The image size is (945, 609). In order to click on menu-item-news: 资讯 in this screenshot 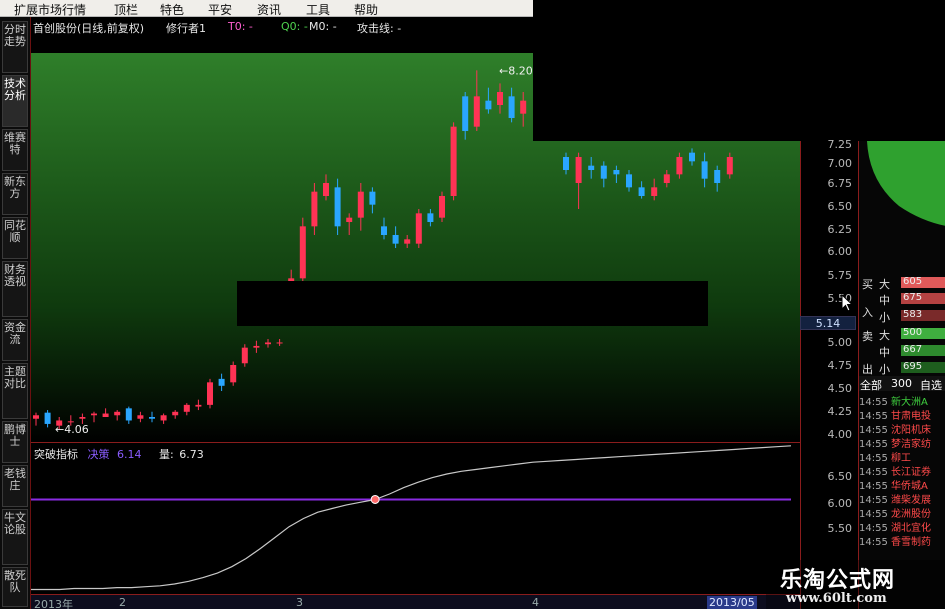, I will do `click(269, 9)`.